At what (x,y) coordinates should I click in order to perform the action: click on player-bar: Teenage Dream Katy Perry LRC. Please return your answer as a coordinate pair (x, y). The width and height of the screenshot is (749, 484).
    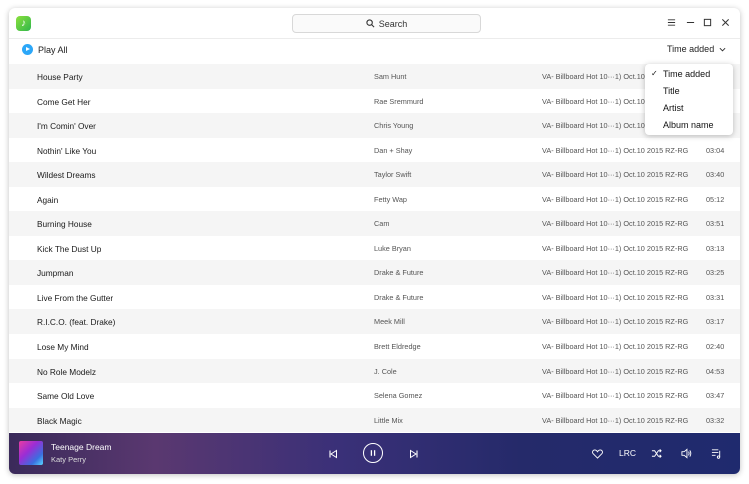
    Looking at the image, I should click on (374, 453).